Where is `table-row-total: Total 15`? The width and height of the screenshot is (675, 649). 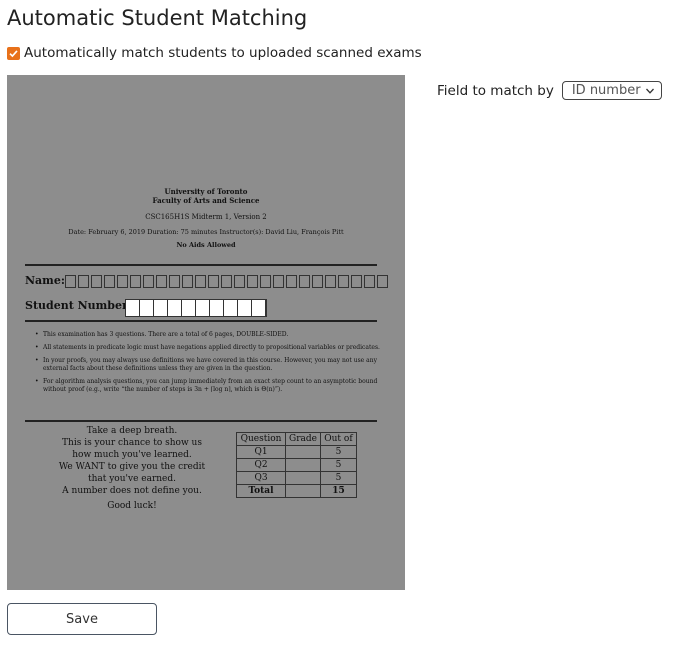
table-row-total: Total 15 is located at coordinates (296, 491).